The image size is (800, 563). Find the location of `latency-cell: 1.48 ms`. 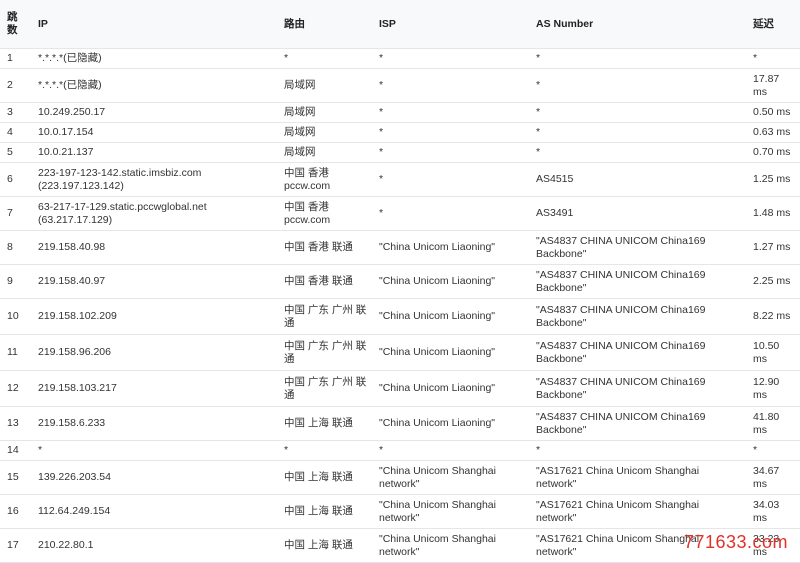

latency-cell: 1.48 ms is located at coordinates (773, 213).